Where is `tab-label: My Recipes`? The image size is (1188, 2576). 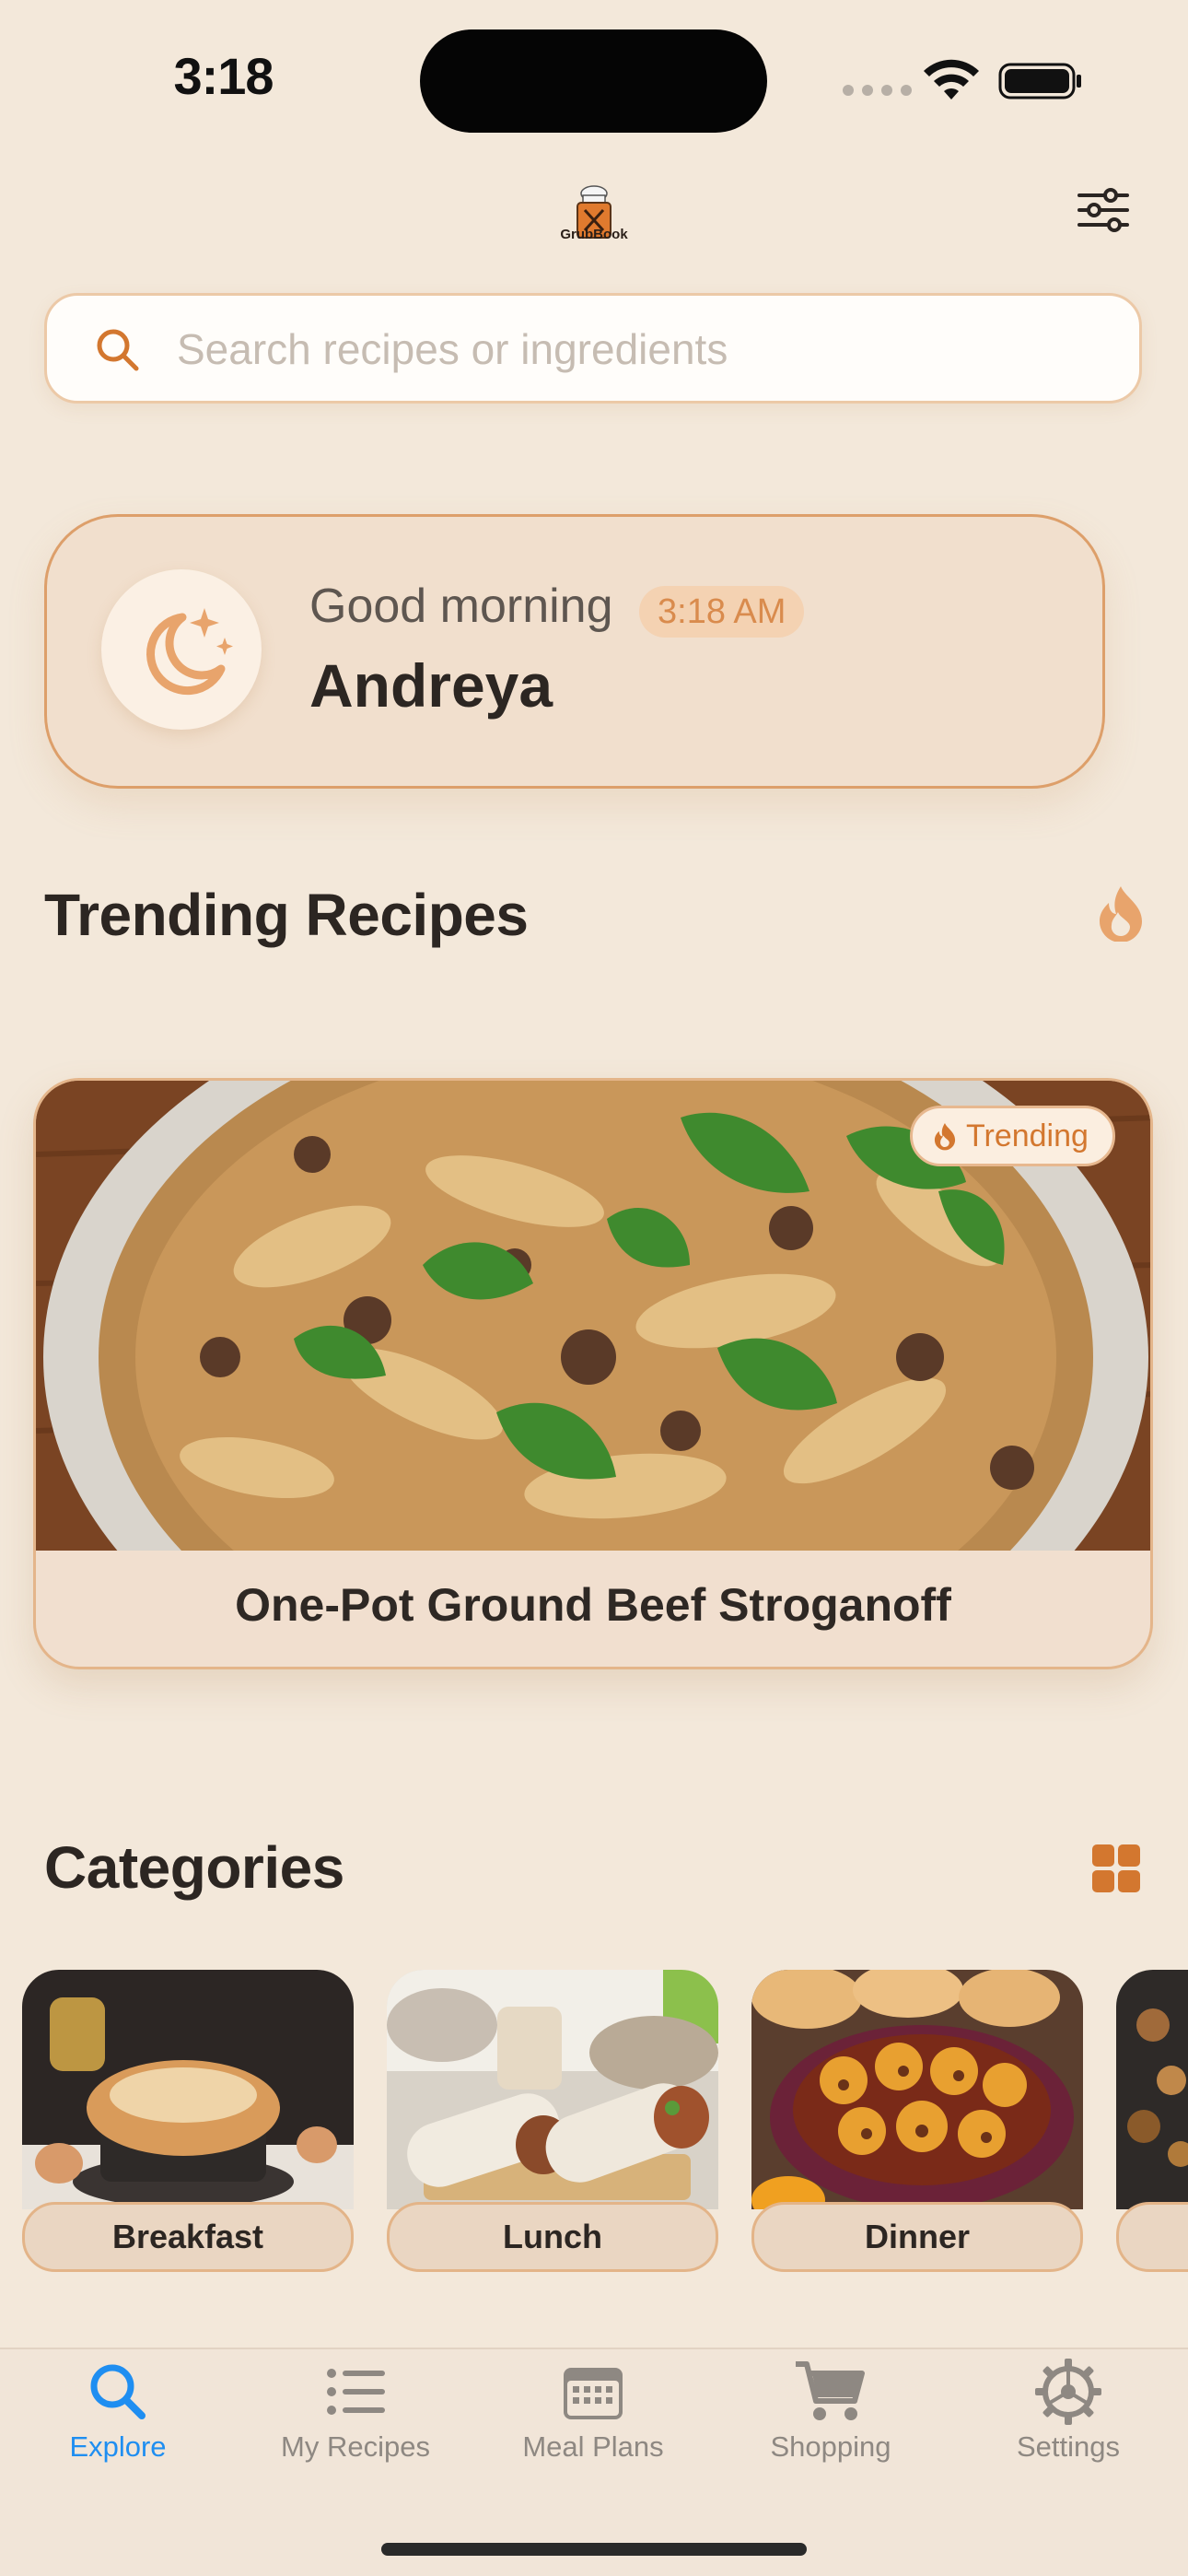 tab-label: My Recipes is located at coordinates (355, 2447).